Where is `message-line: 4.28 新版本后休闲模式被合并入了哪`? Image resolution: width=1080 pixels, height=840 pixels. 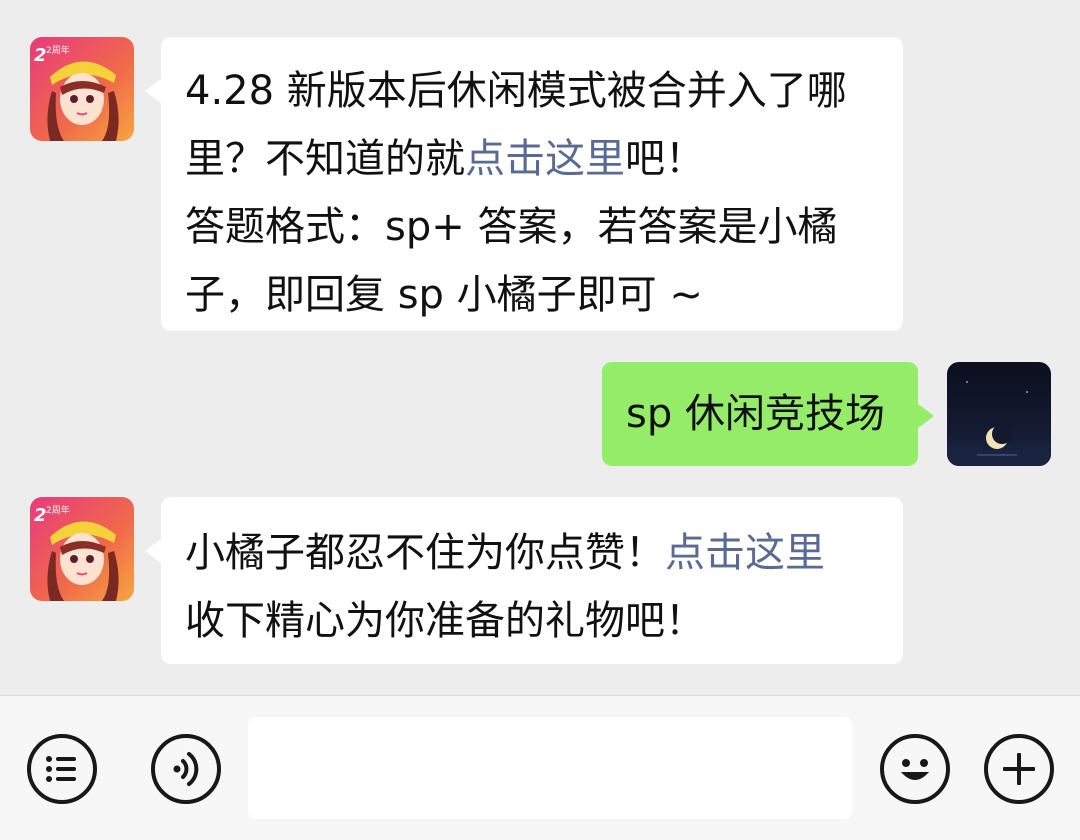 message-line: 4.28 新版本后休闲模式被合并入了哪 is located at coordinates (516, 91).